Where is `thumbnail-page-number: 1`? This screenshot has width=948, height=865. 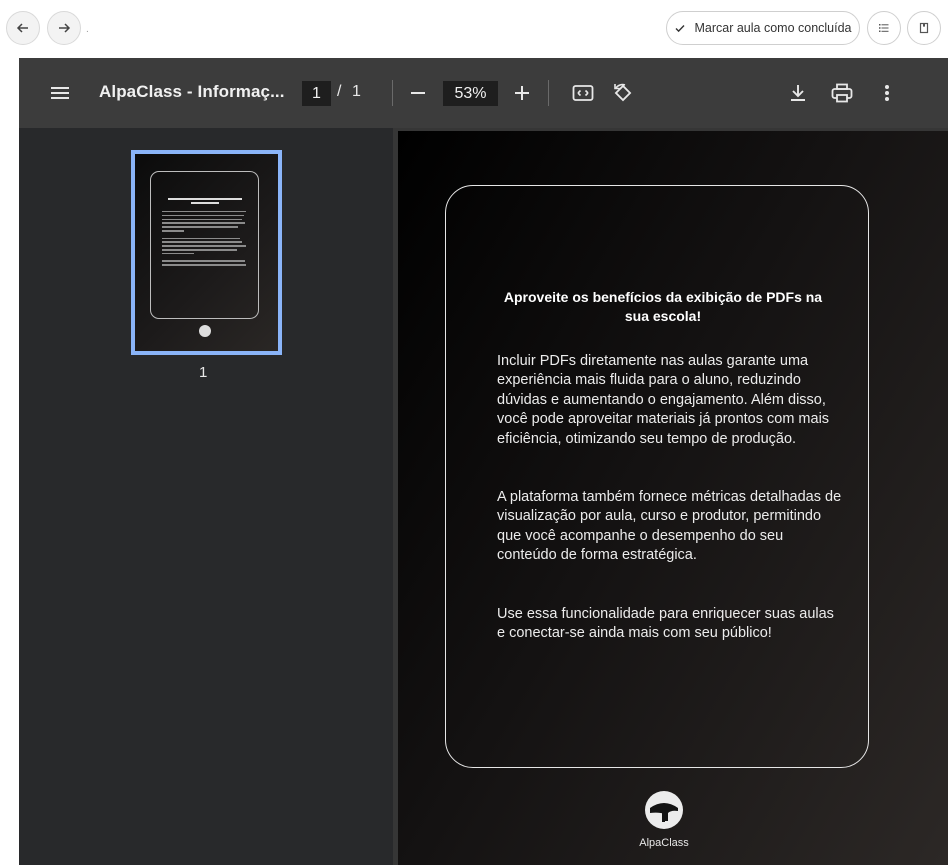
thumbnail-page-number: 1 is located at coordinates (203, 372).